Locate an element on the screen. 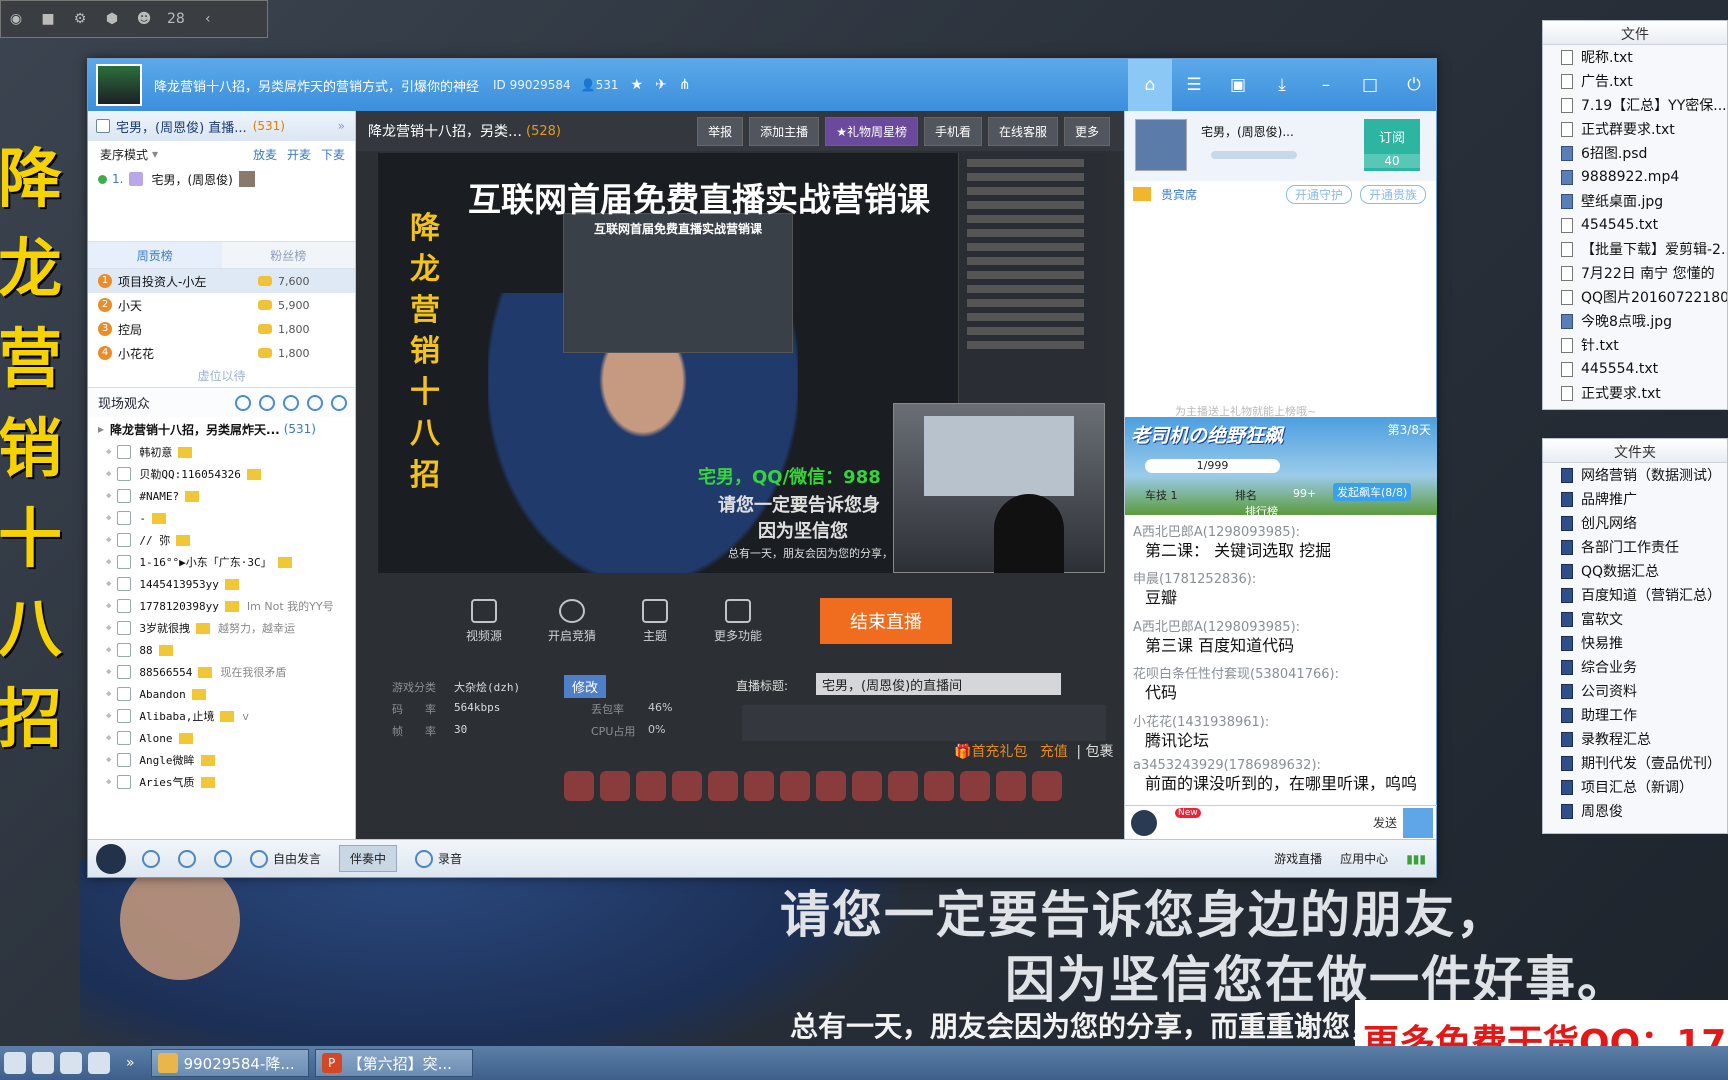 This screenshot has width=1728, height=1080. report-button: 举报 is located at coordinates (720, 131).